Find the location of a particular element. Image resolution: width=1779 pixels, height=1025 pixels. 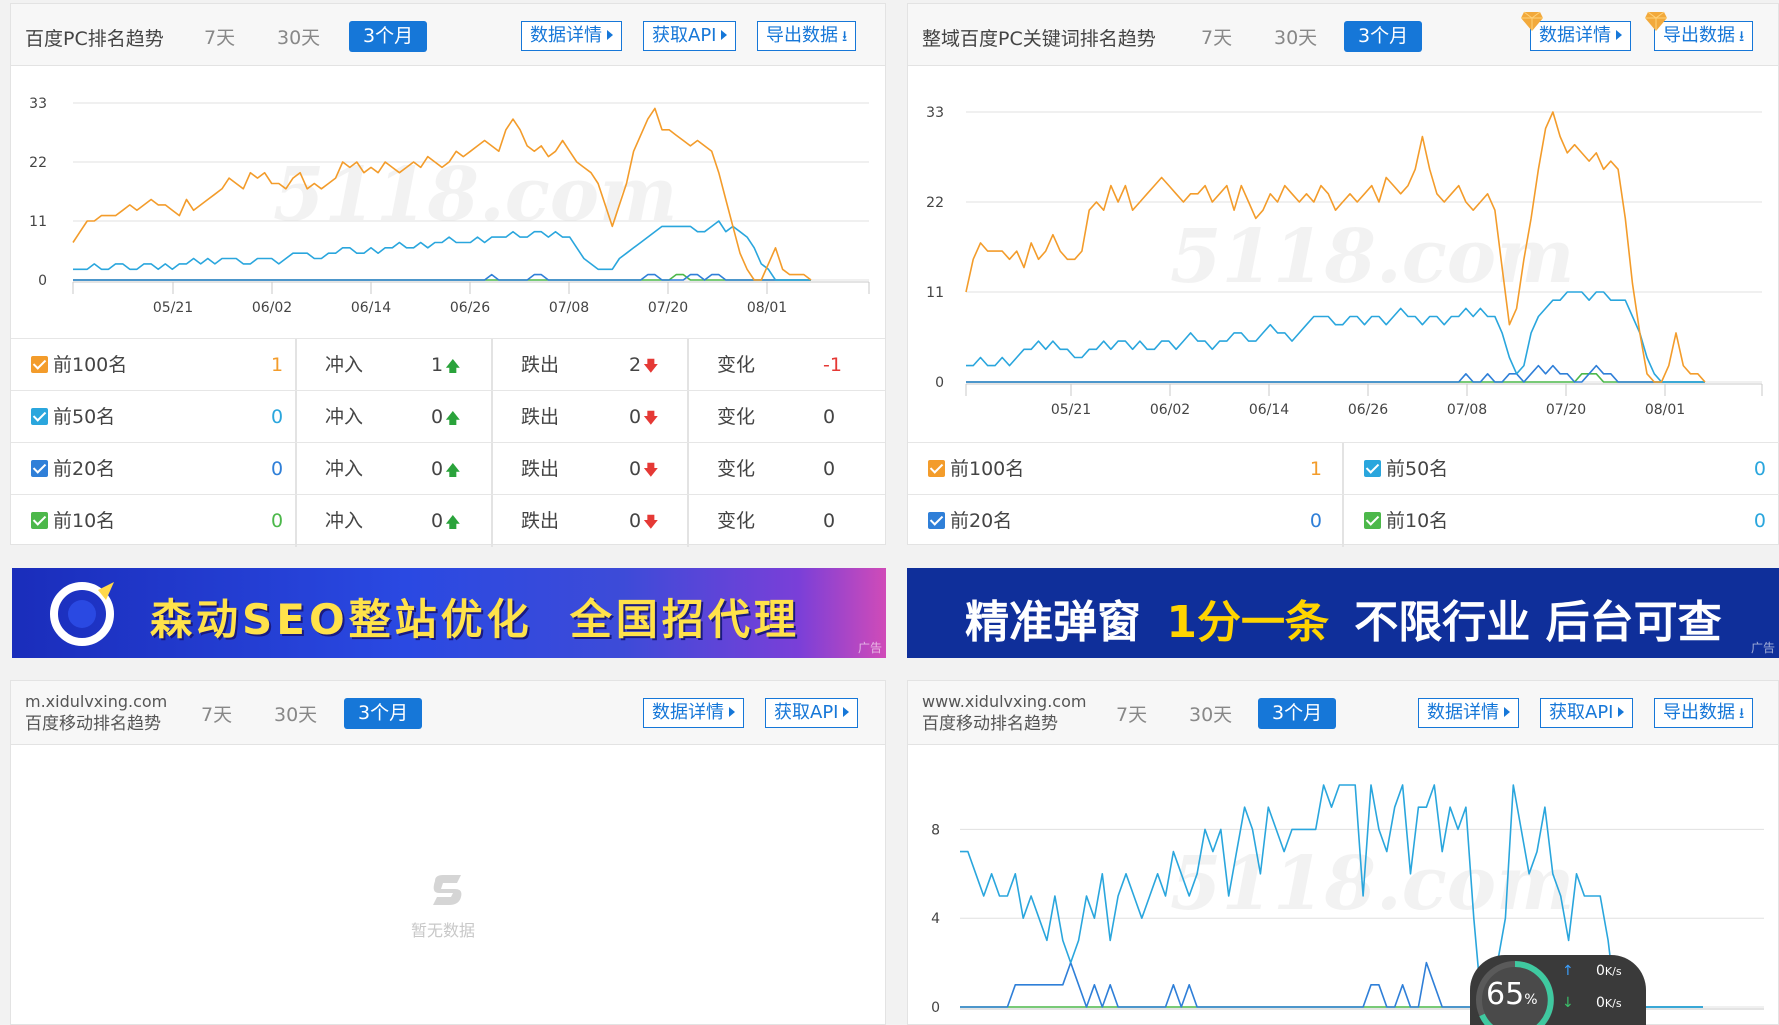

legend-cell: 前100名 1 is located at coordinates (1126, 468).